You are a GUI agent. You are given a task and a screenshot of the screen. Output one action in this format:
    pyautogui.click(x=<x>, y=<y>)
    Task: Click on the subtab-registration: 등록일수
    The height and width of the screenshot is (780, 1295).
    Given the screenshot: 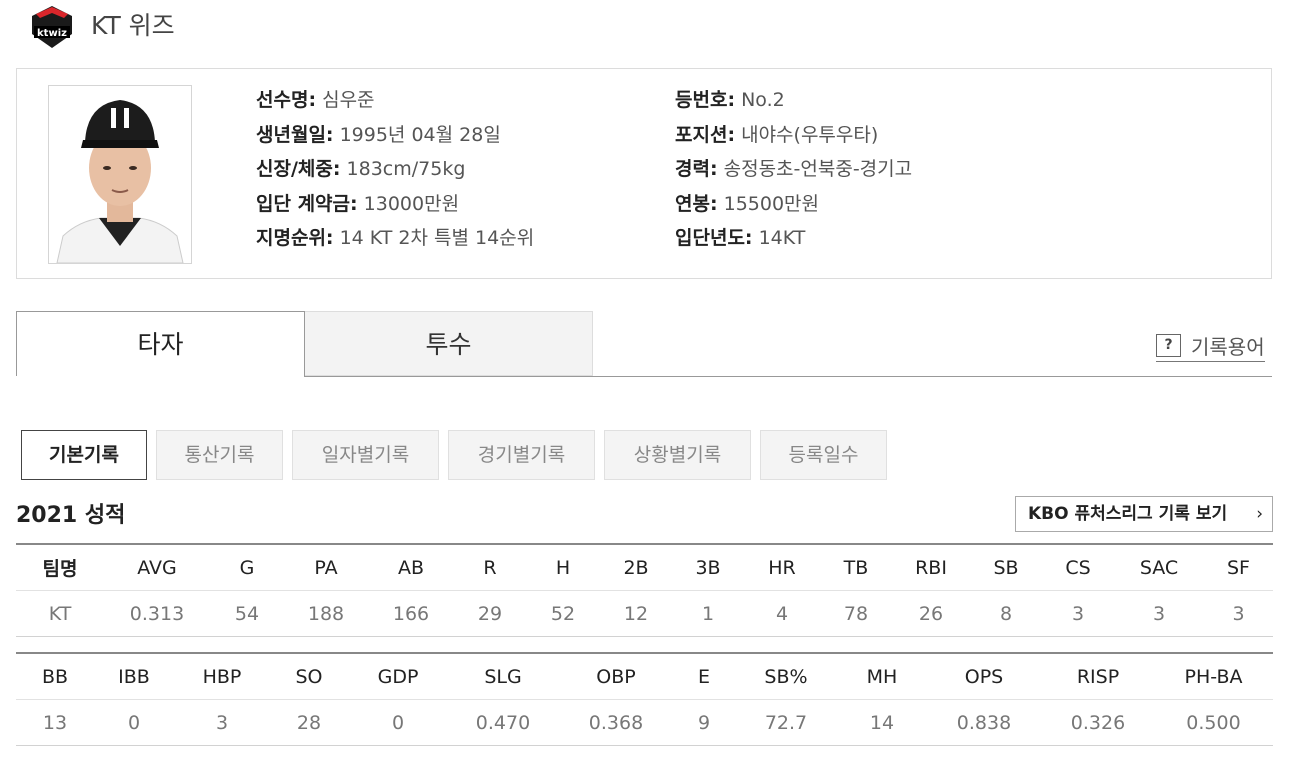 What is the action you would take?
    pyautogui.click(x=823, y=455)
    